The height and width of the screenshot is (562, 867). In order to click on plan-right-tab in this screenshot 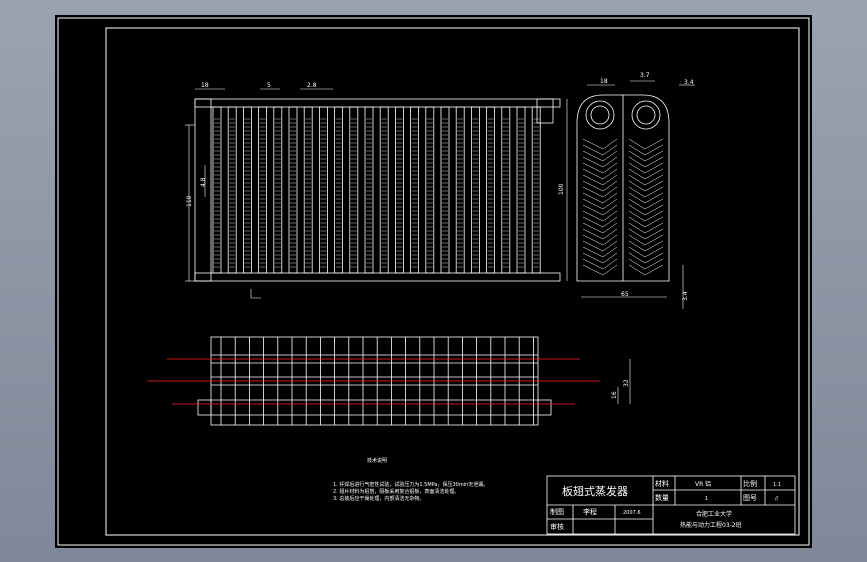, I will do `click(544, 407)`.